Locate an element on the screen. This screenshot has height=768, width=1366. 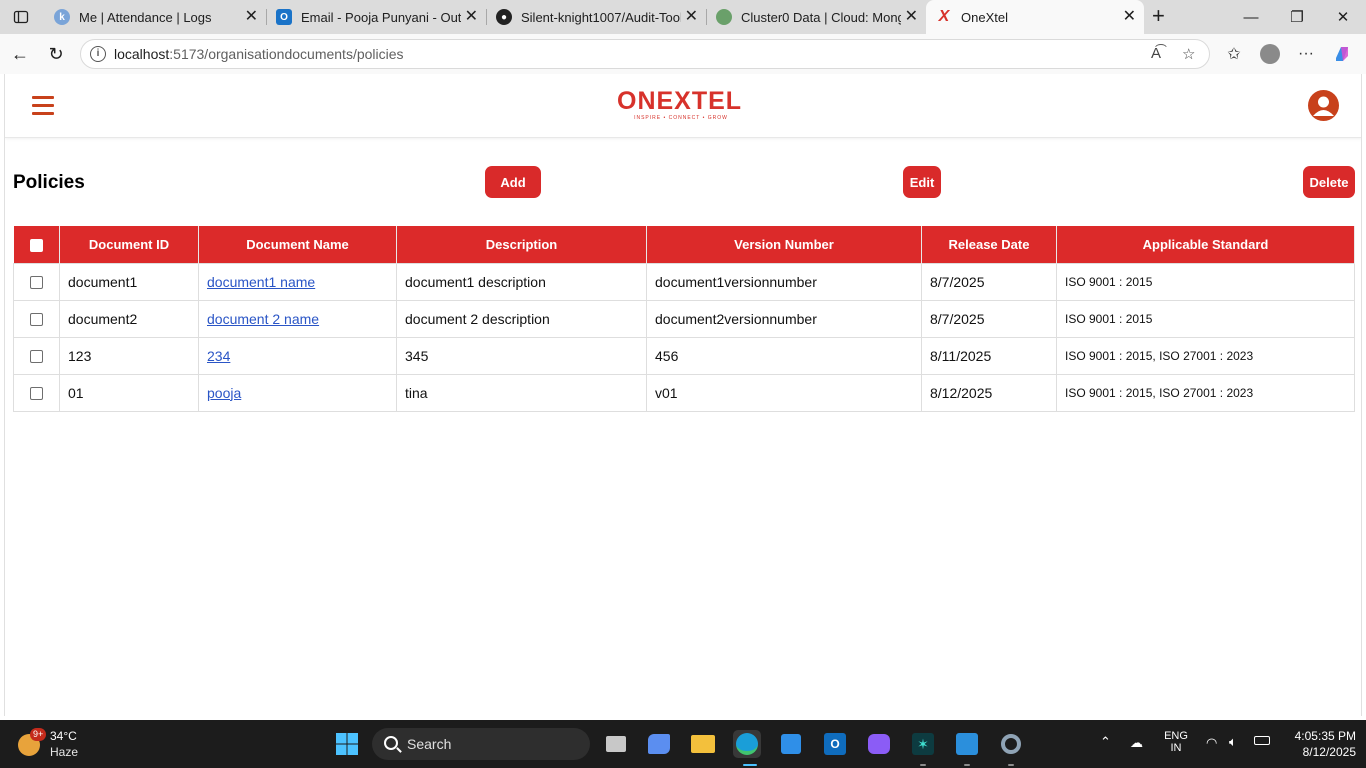
terminal-app-icon: ✶ is located at coordinates (923, 744).